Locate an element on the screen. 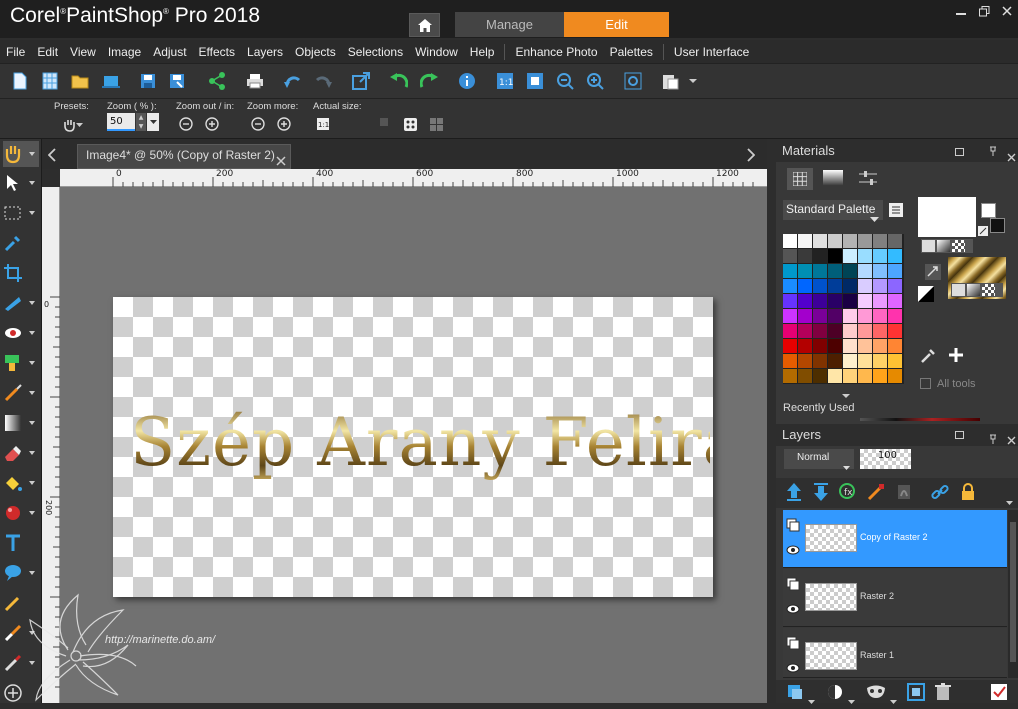 Image resolution: width=1018 pixels, height=709 pixels. pick-tool is located at coordinates (21, 183).